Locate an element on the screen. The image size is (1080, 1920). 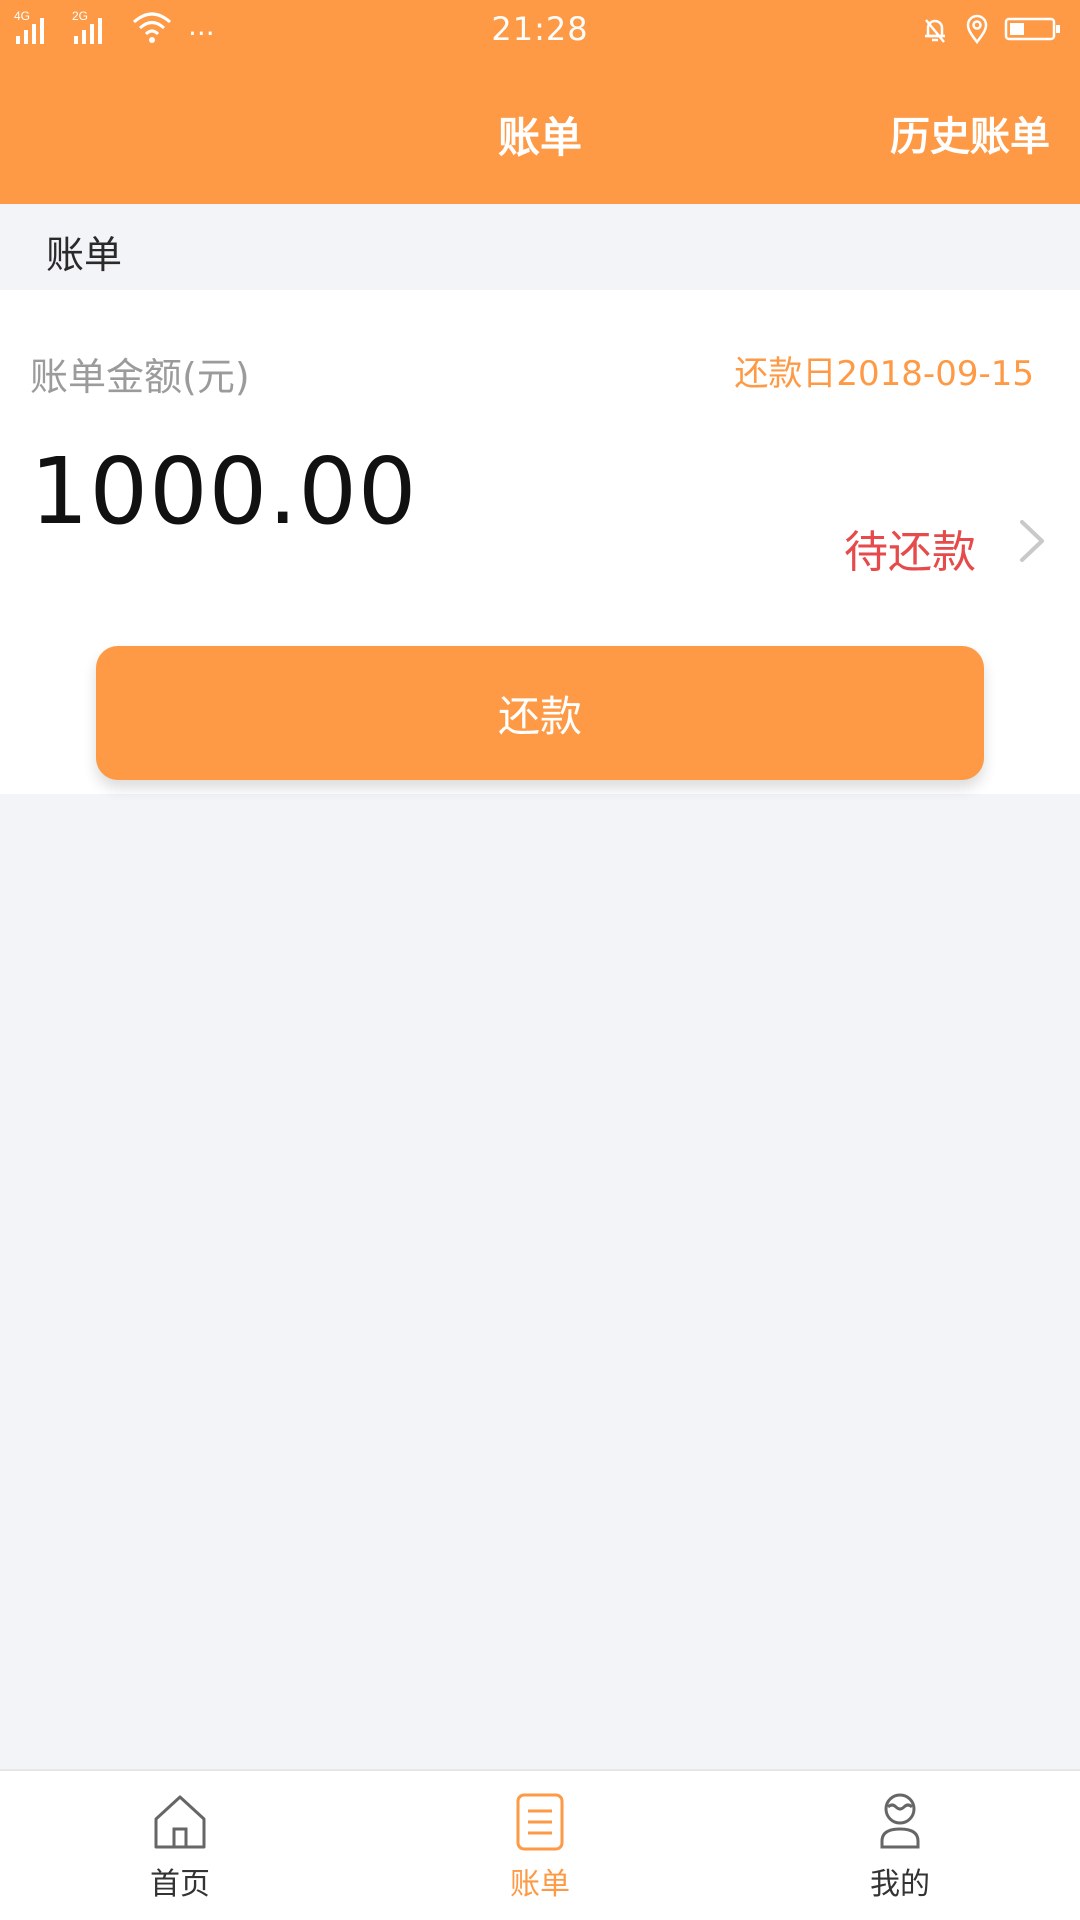
nav-bar: 账单 历史账单 is located at coordinates (540, 132).